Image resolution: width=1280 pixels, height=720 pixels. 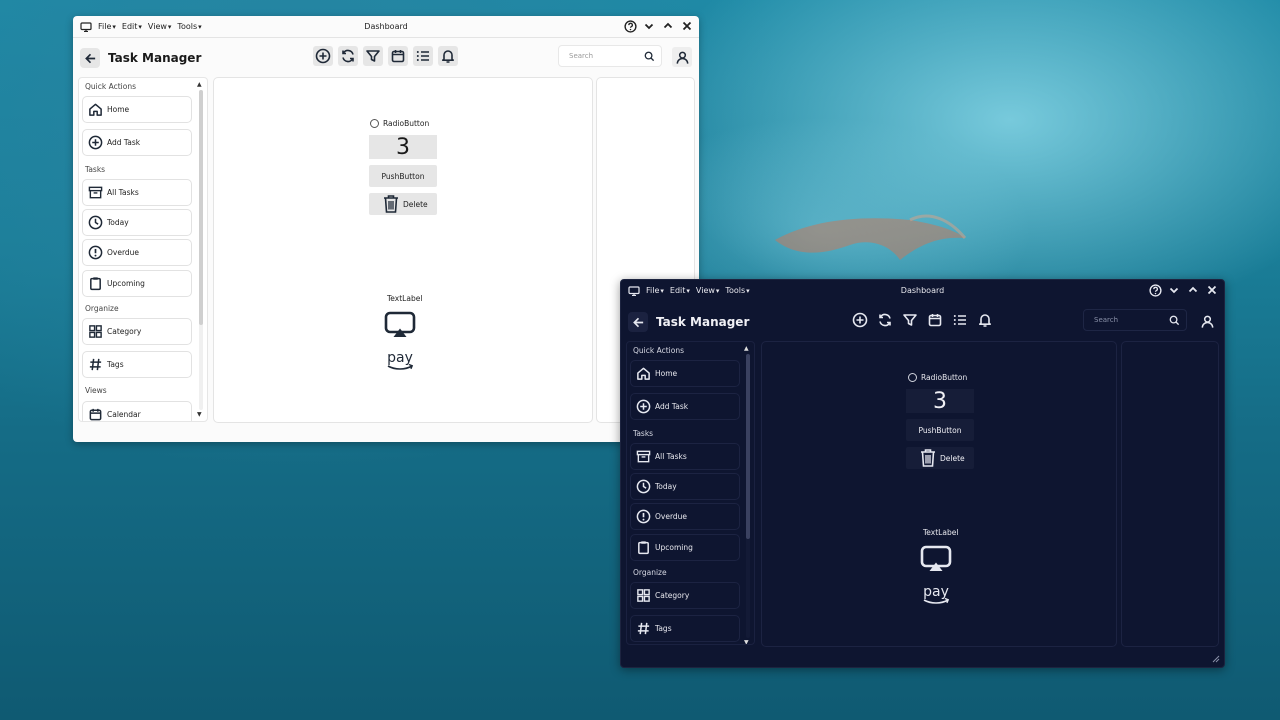 I want to click on alert-circle-icon, so click(x=95, y=252).